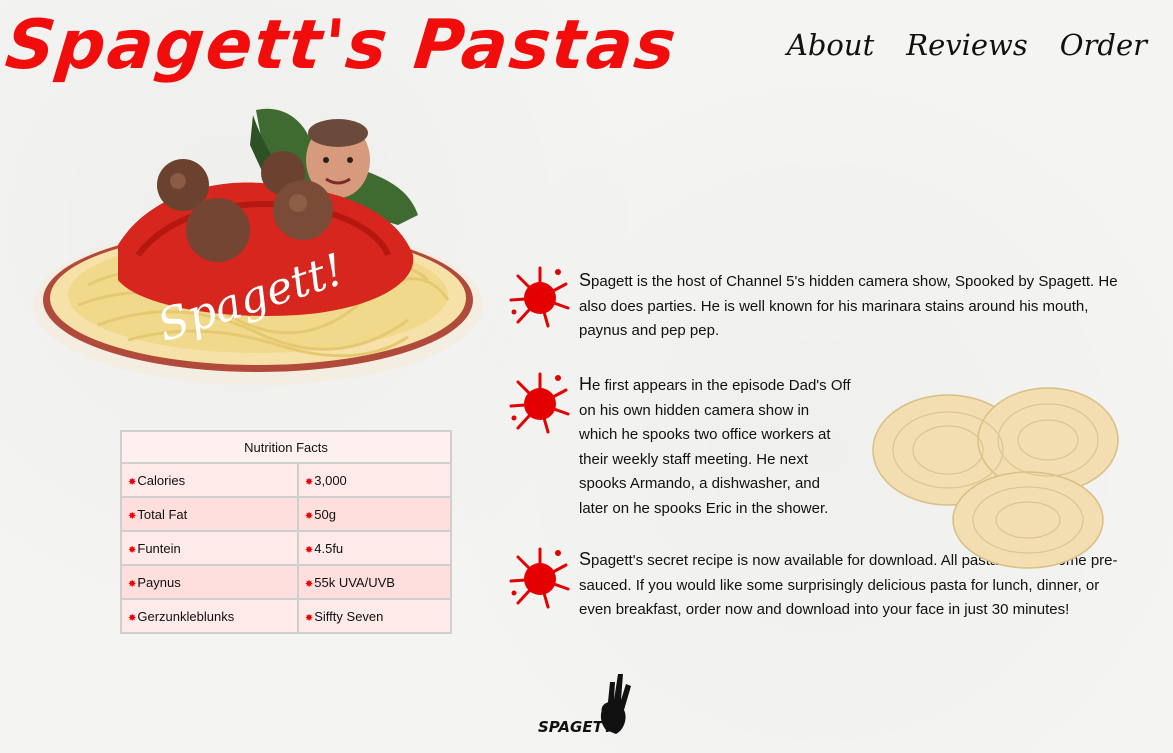 This screenshot has height=753, width=1173. What do you see at coordinates (286, 548) in the screenshot?
I see `table-row: ✸Funtein ✸4.5fu` at bounding box center [286, 548].